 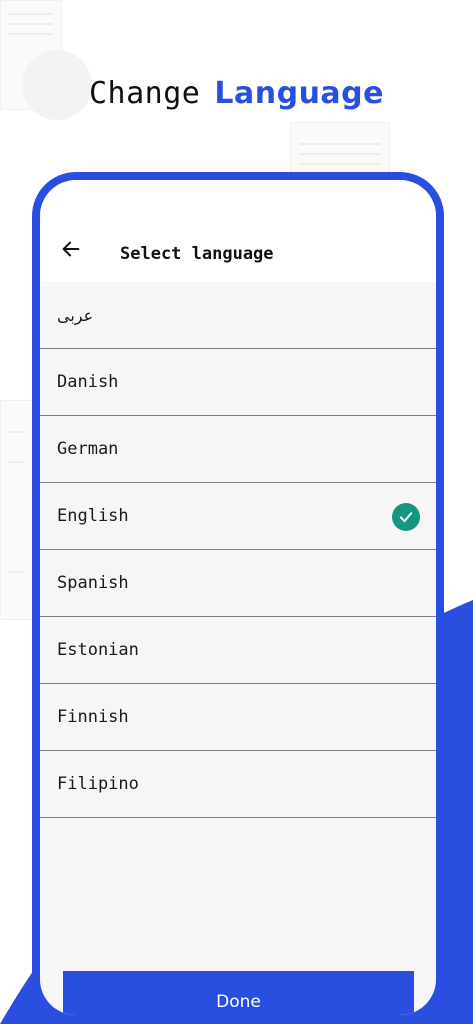 What do you see at coordinates (197, 254) in the screenshot?
I see `screen-title: Select language` at bounding box center [197, 254].